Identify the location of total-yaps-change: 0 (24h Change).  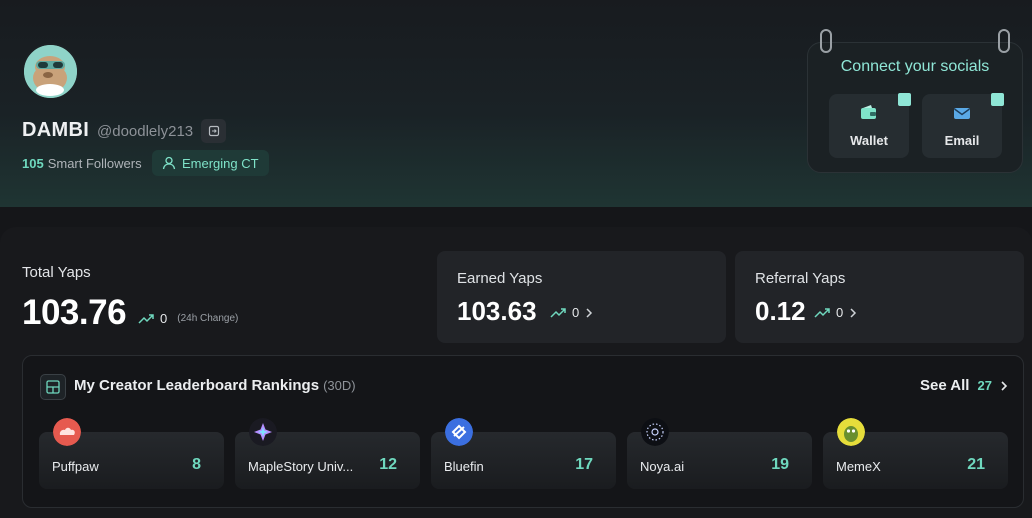
(188, 318).